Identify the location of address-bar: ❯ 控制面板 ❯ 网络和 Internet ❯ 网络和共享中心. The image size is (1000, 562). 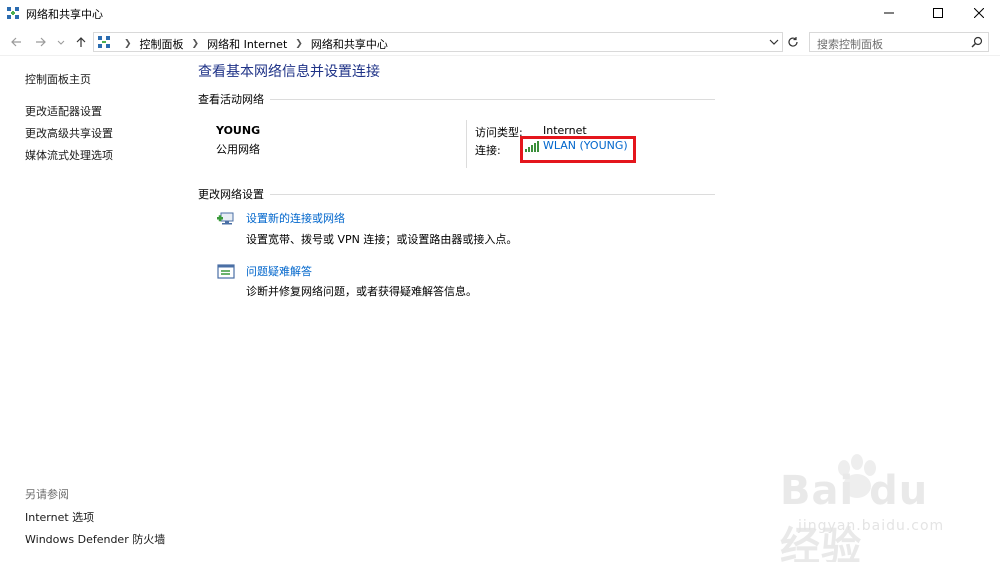
(438, 42).